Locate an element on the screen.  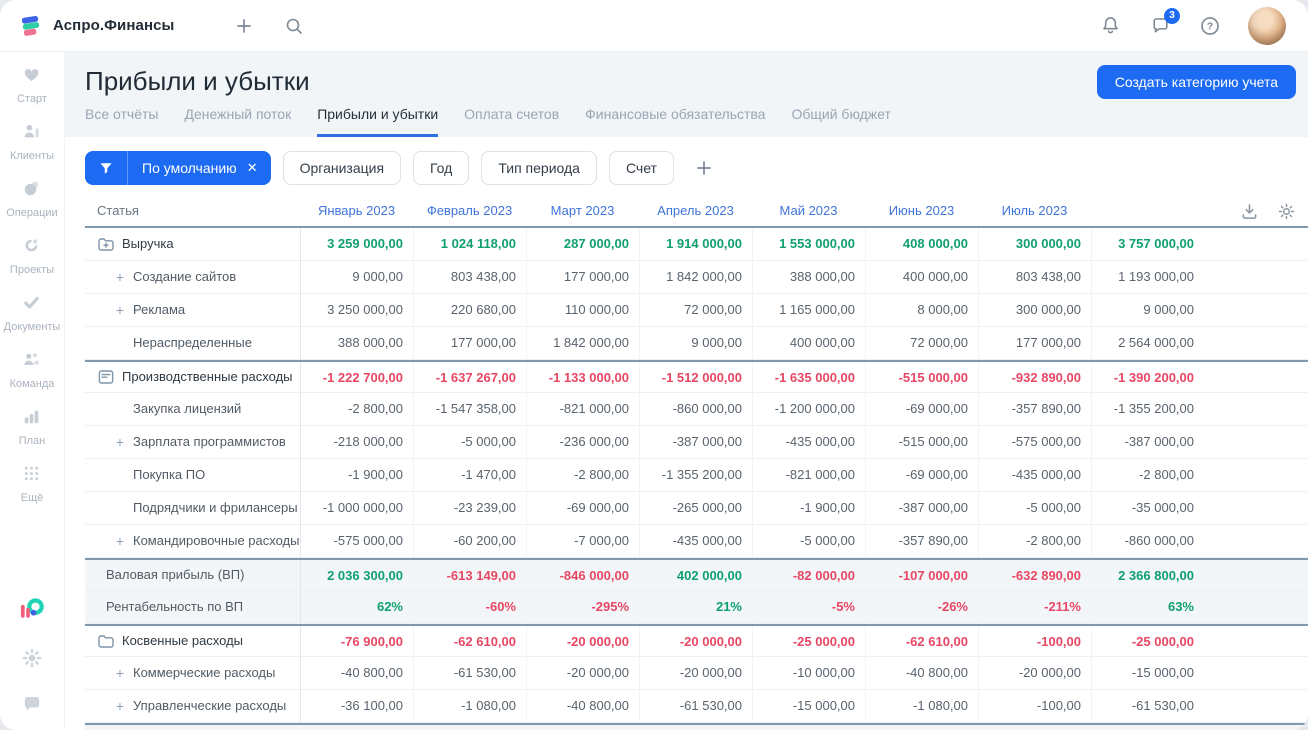
row-label-cell: Косвенные расходы is located at coordinates (192, 641).